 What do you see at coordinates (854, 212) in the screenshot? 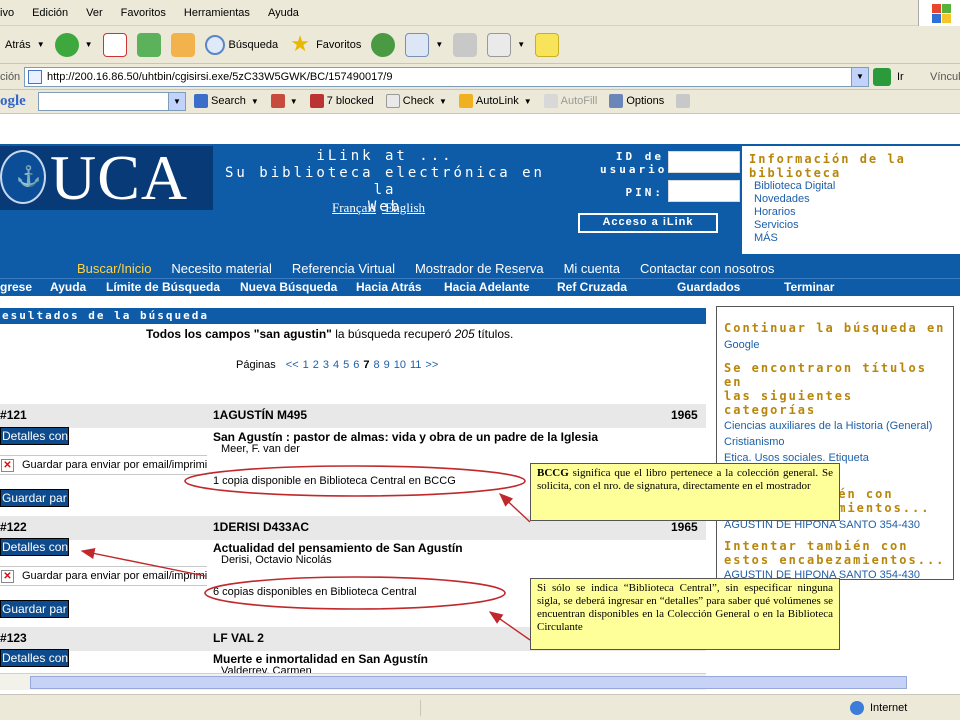
I see `info-link-horarios: Horarios` at bounding box center [854, 212].